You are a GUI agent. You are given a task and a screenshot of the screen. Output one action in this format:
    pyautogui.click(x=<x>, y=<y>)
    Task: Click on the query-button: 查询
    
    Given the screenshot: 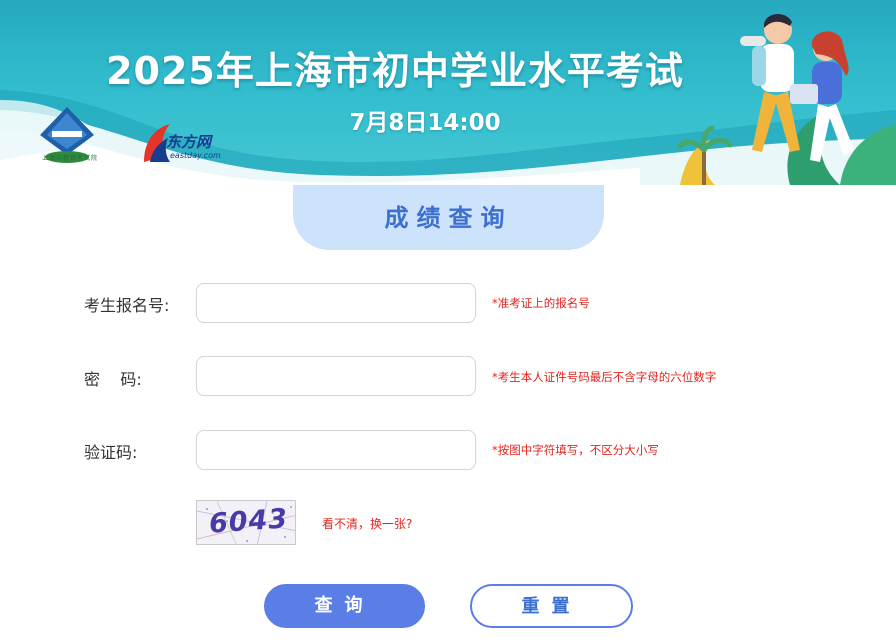 What is the action you would take?
    pyautogui.click(x=344, y=606)
    